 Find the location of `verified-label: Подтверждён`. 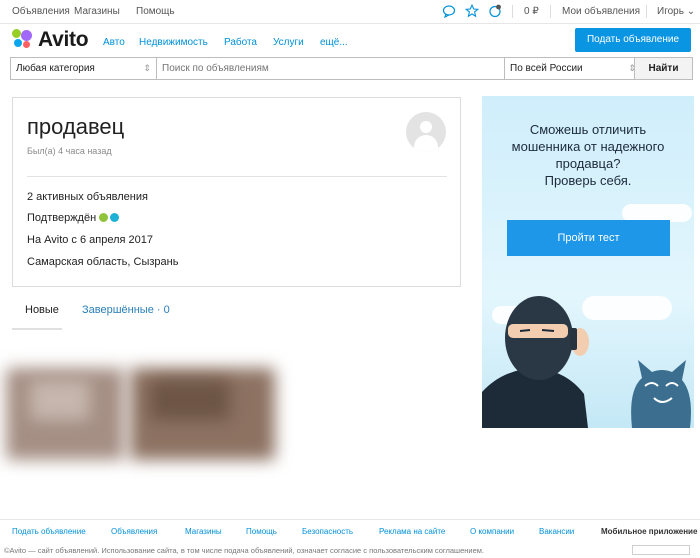

verified-label: Подтверждён is located at coordinates (62, 218).